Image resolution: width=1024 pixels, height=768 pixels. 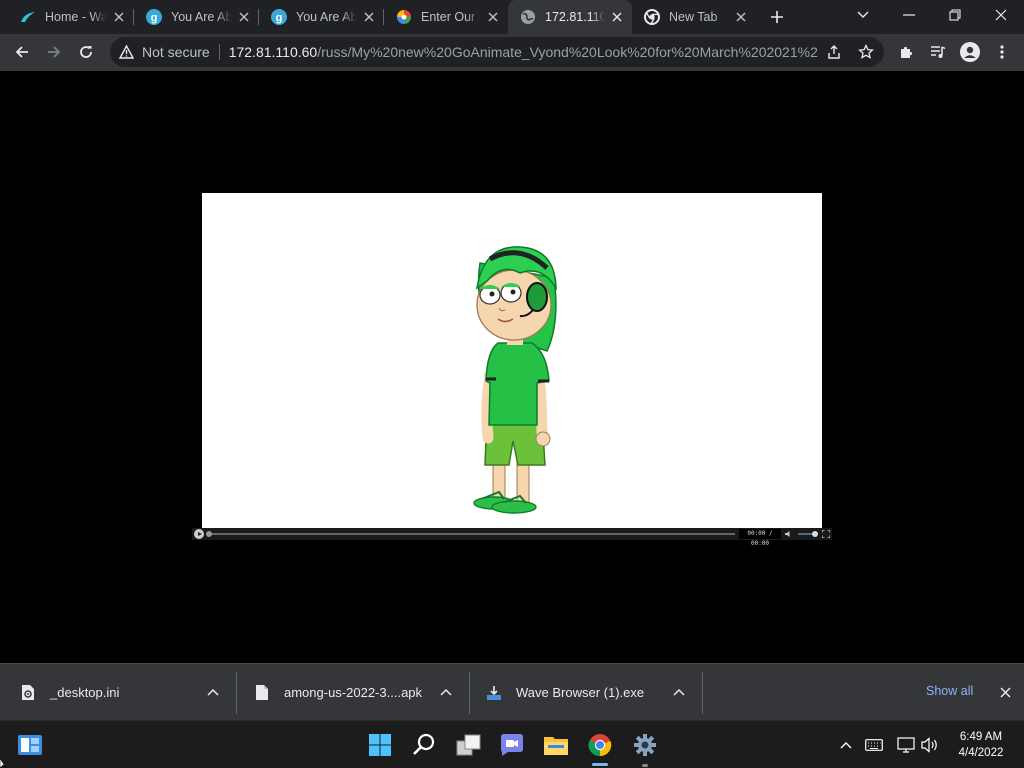 I want to click on tab-new-tab: New Tab, so click(x=694, y=17).